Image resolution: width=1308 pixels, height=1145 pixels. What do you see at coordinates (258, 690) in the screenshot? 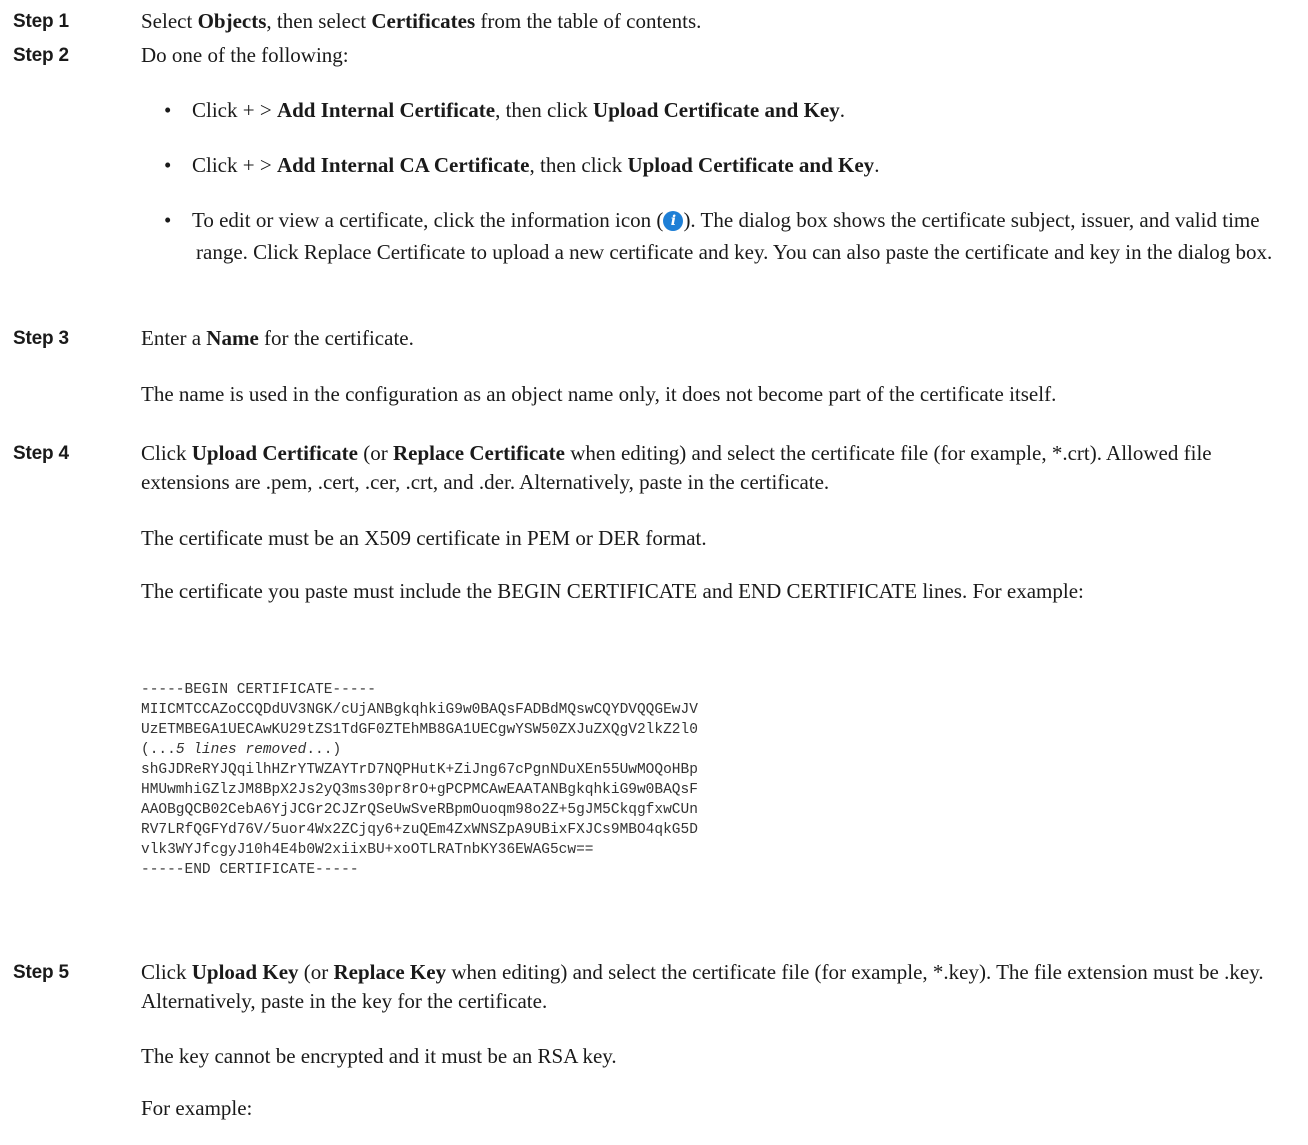
I see `code-line: -----BEGIN CERTIFICATE-----` at bounding box center [258, 690].